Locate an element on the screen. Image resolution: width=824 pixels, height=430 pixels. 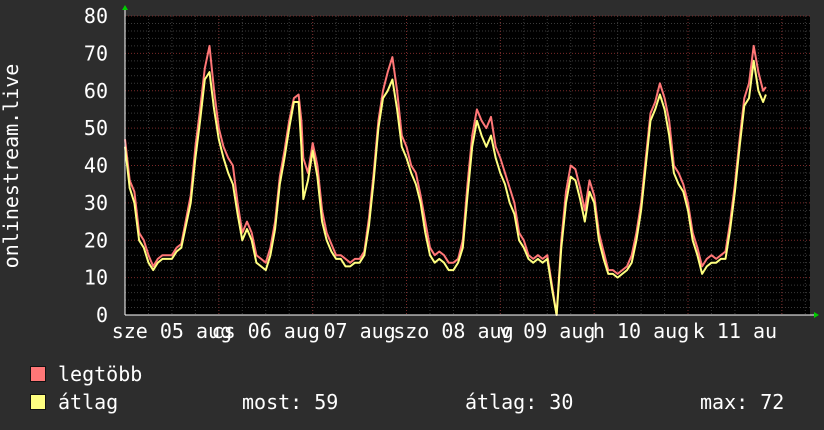
legend-item-max: legtöbb is located at coordinates (86, 374).